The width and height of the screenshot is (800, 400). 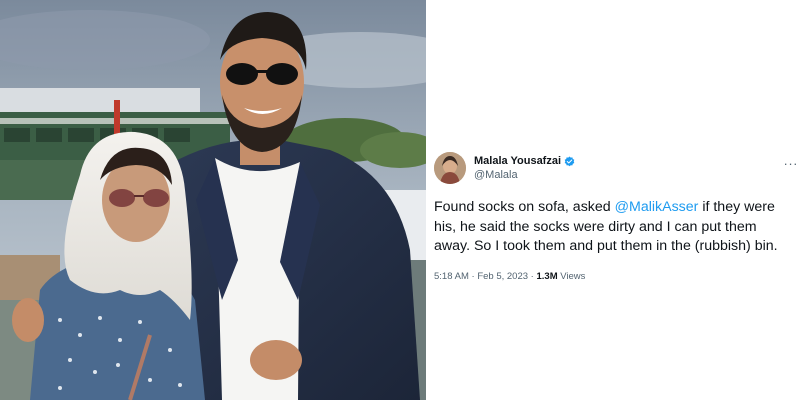 I want to click on avatar-image, so click(x=450, y=168).